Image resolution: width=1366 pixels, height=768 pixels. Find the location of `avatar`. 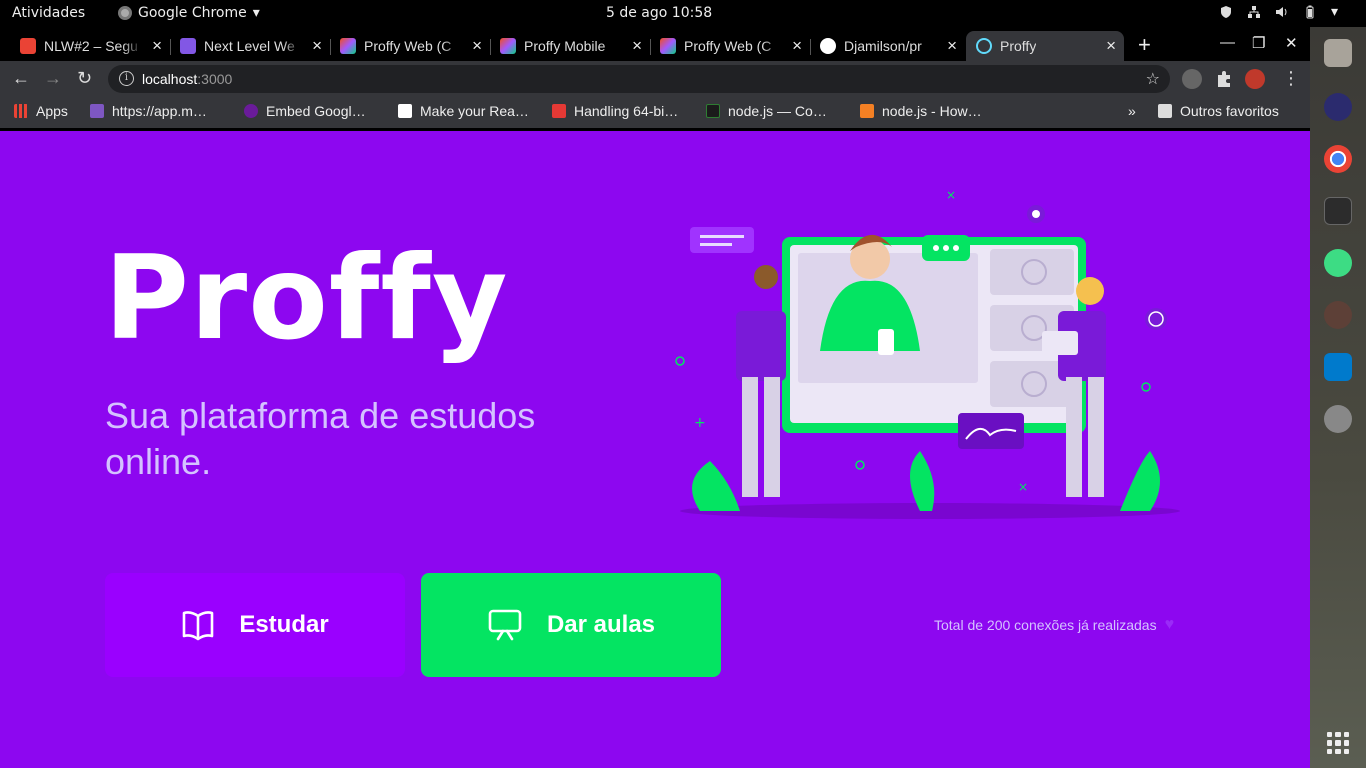

avatar is located at coordinates (1255, 79).